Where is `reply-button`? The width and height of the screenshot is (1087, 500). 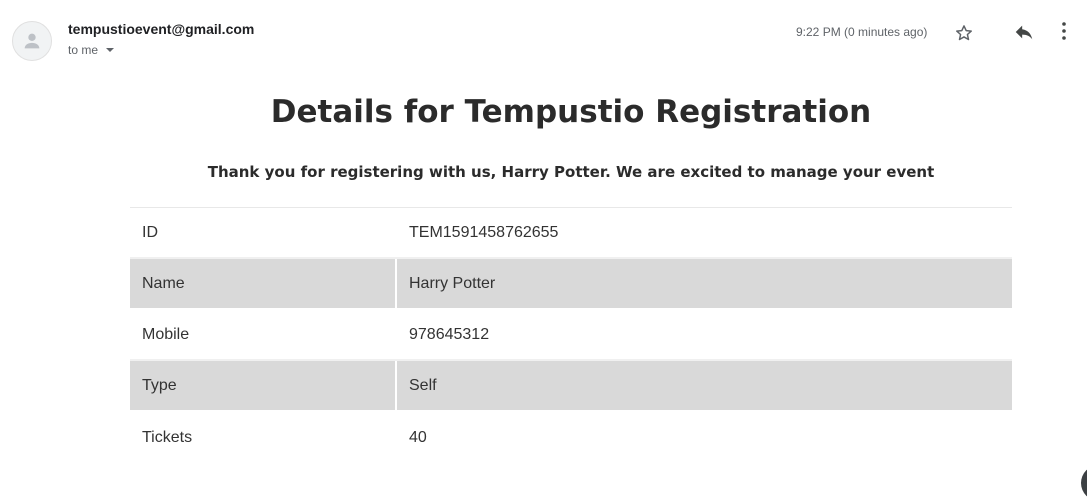 reply-button is located at coordinates (1024, 32).